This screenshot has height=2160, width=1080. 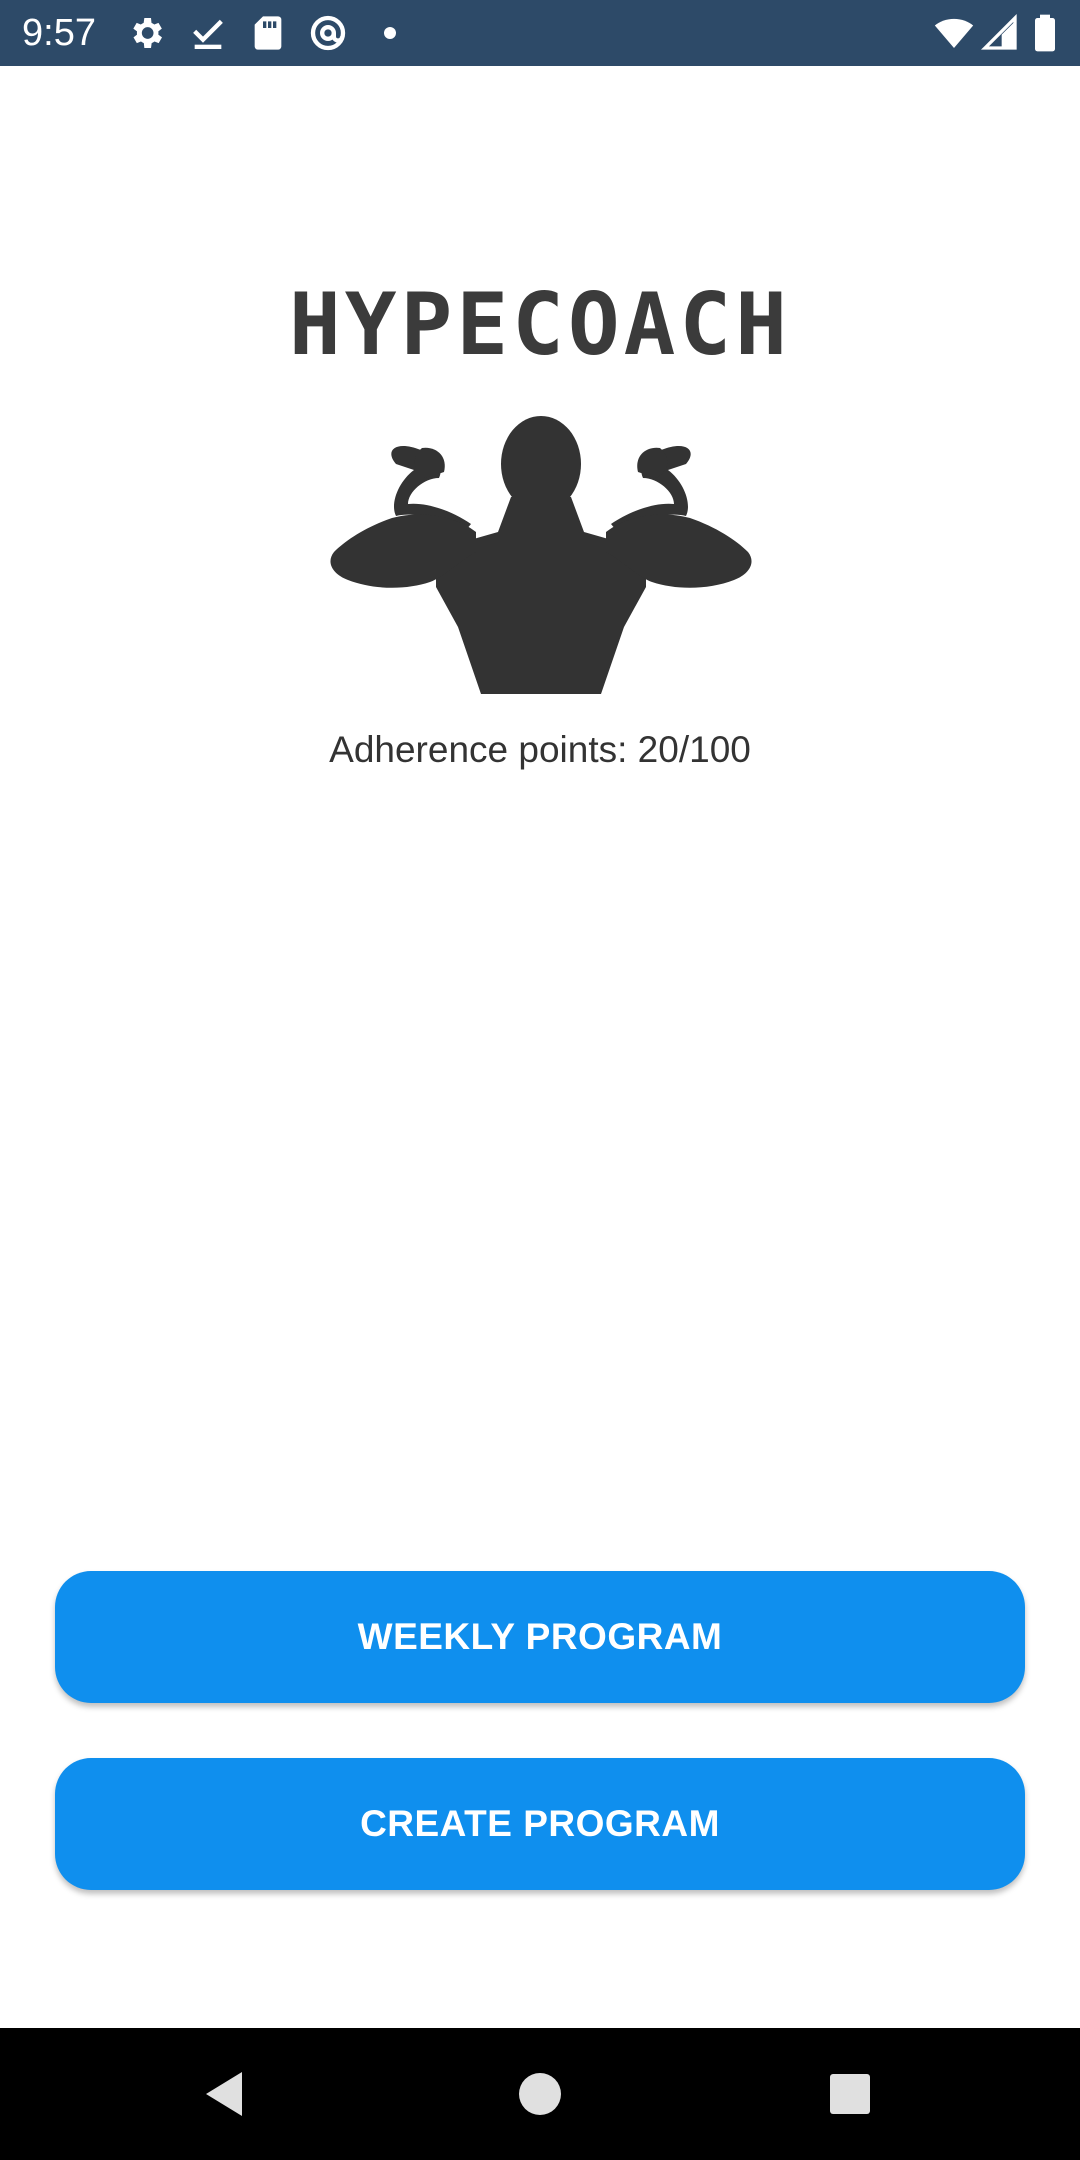 I want to click on home-icon, so click(x=540, y=2094).